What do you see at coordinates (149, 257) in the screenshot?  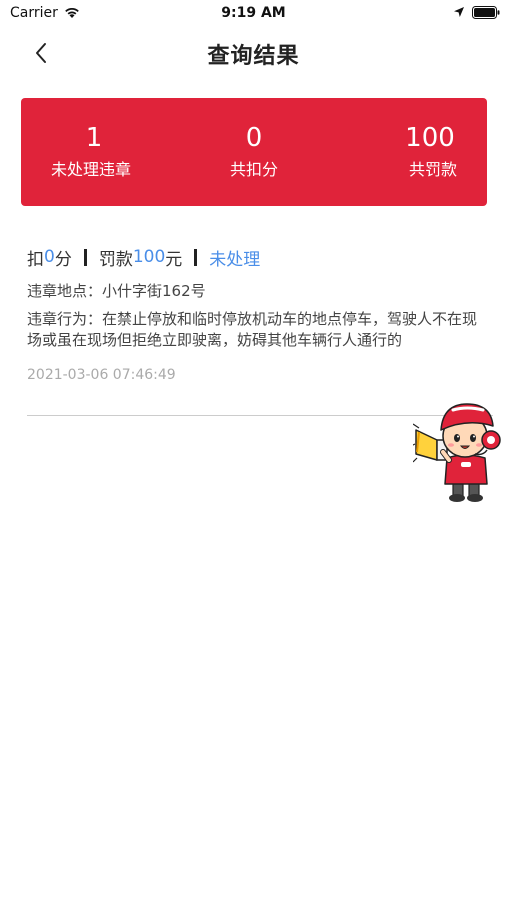 I see `record-fine: 100` at bounding box center [149, 257].